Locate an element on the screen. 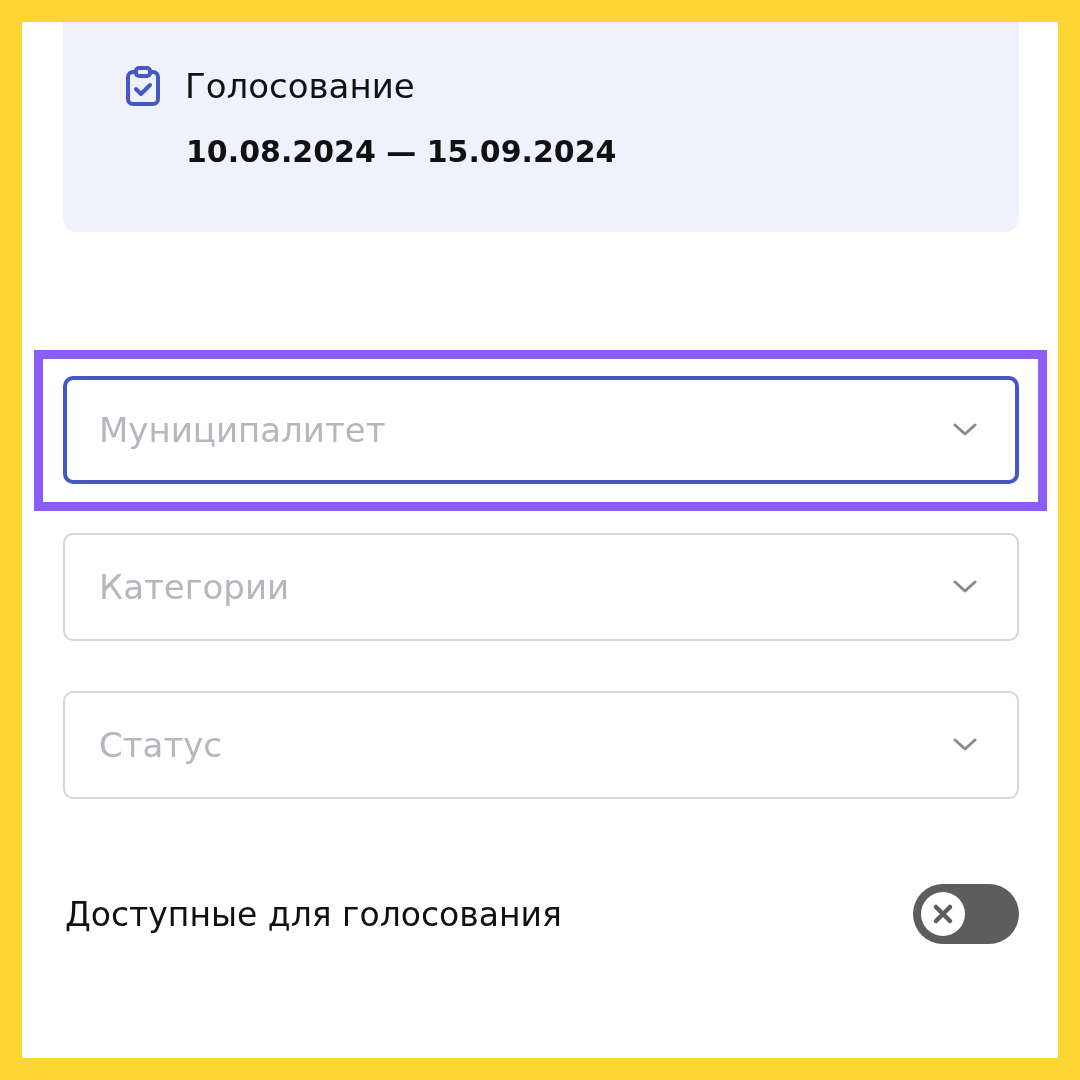 Image resolution: width=1080 pixels, height=1080 pixels. date-range: 10.08.2024 — 15.09.2024 is located at coordinates (402, 151).